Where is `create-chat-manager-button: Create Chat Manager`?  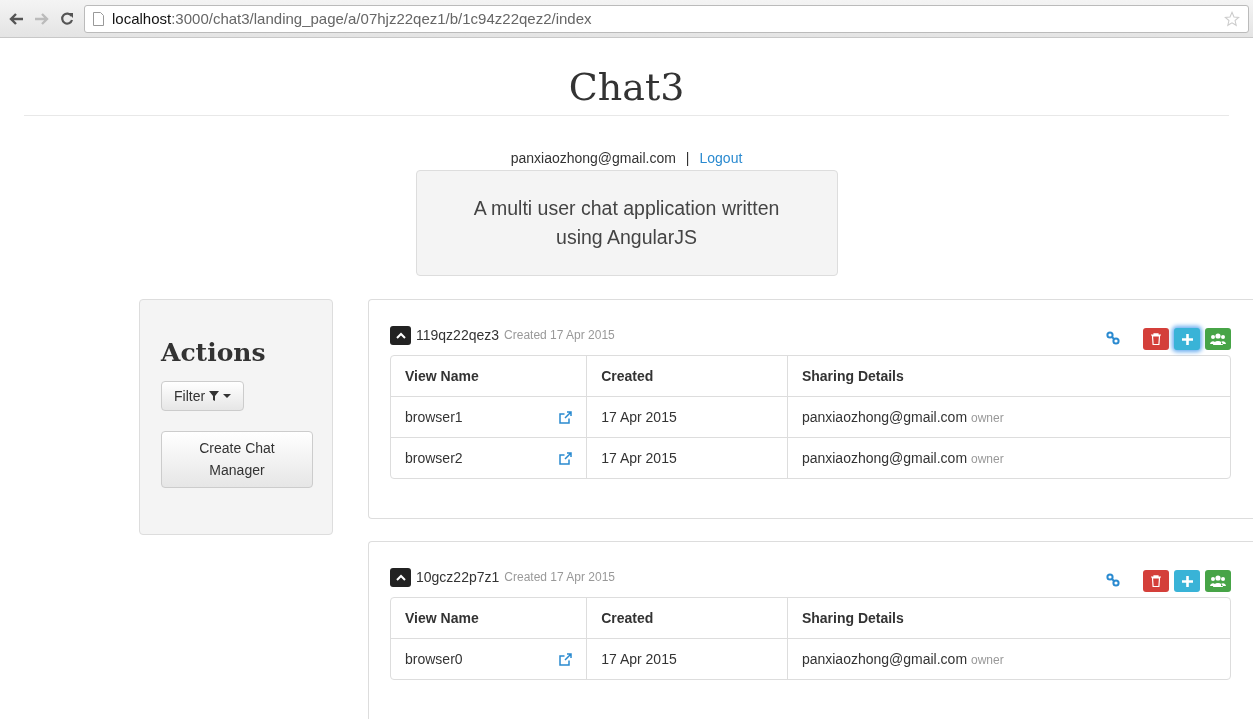
create-chat-manager-button: Create Chat Manager is located at coordinates (237, 460).